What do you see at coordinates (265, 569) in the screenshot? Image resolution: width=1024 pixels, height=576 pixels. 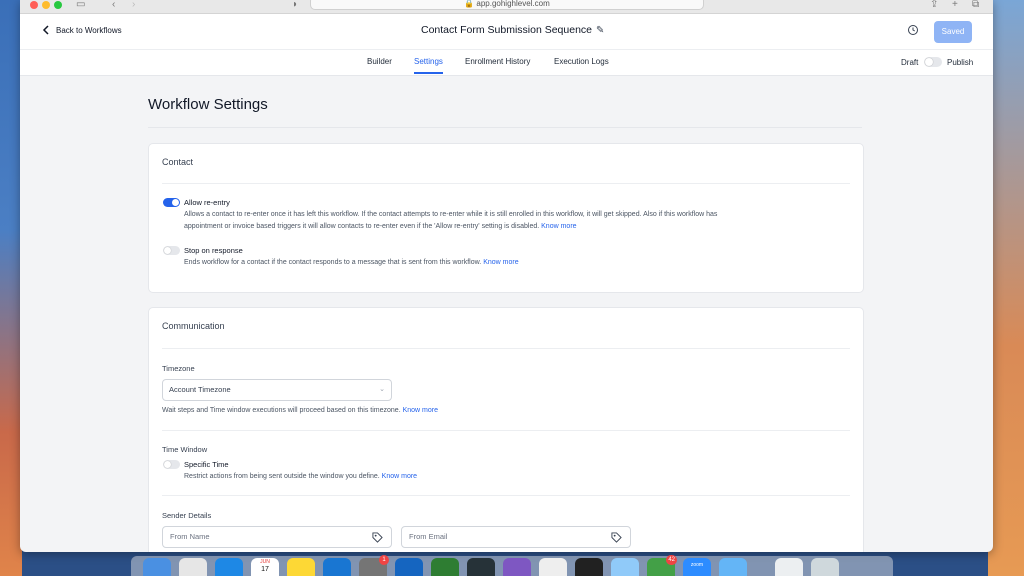 I see `calendar-day: 17` at bounding box center [265, 569].